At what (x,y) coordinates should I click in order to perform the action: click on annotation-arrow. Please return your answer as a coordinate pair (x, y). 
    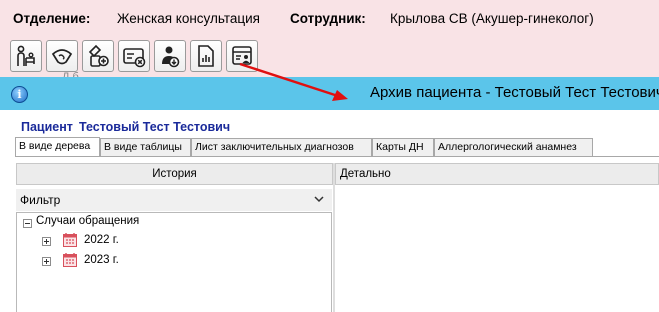
    Looking at the image, I should click on (293, 81).